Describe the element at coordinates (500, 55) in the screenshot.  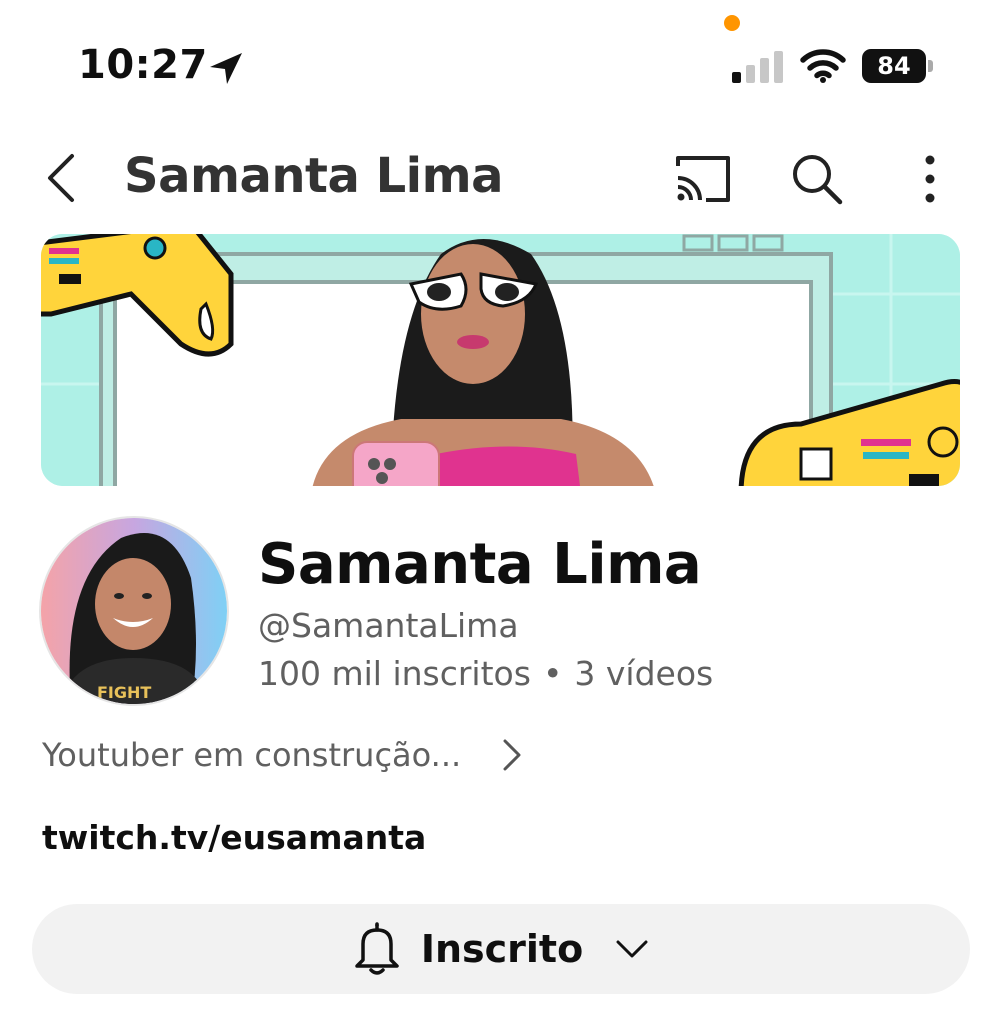
I see `status-bar: 10:27 84` at that location.